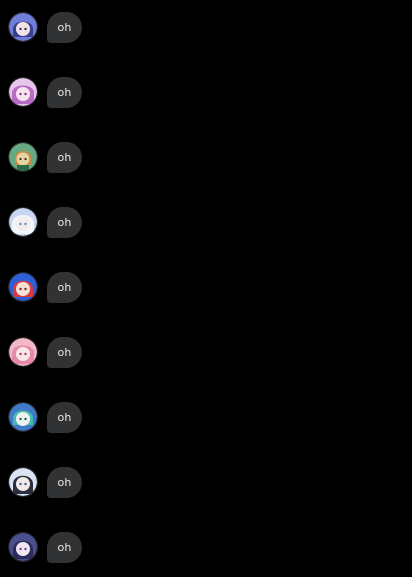  I want to click on anime-avatar-white-hair-icon, so click(23, 222).